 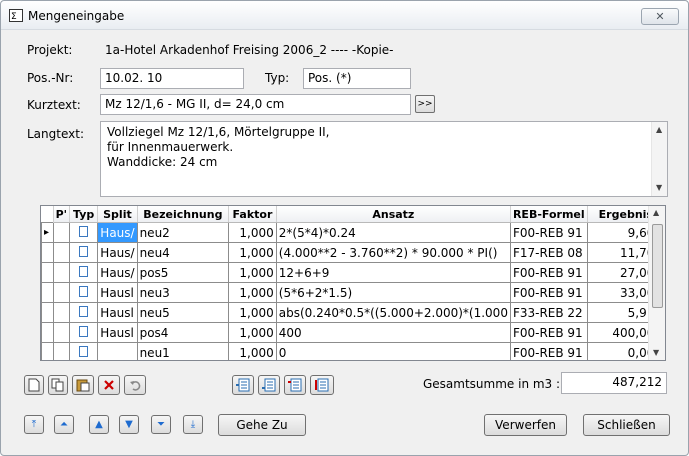 I want to click on bezeichnung-cell: neu5, so click(x=183, y=312).